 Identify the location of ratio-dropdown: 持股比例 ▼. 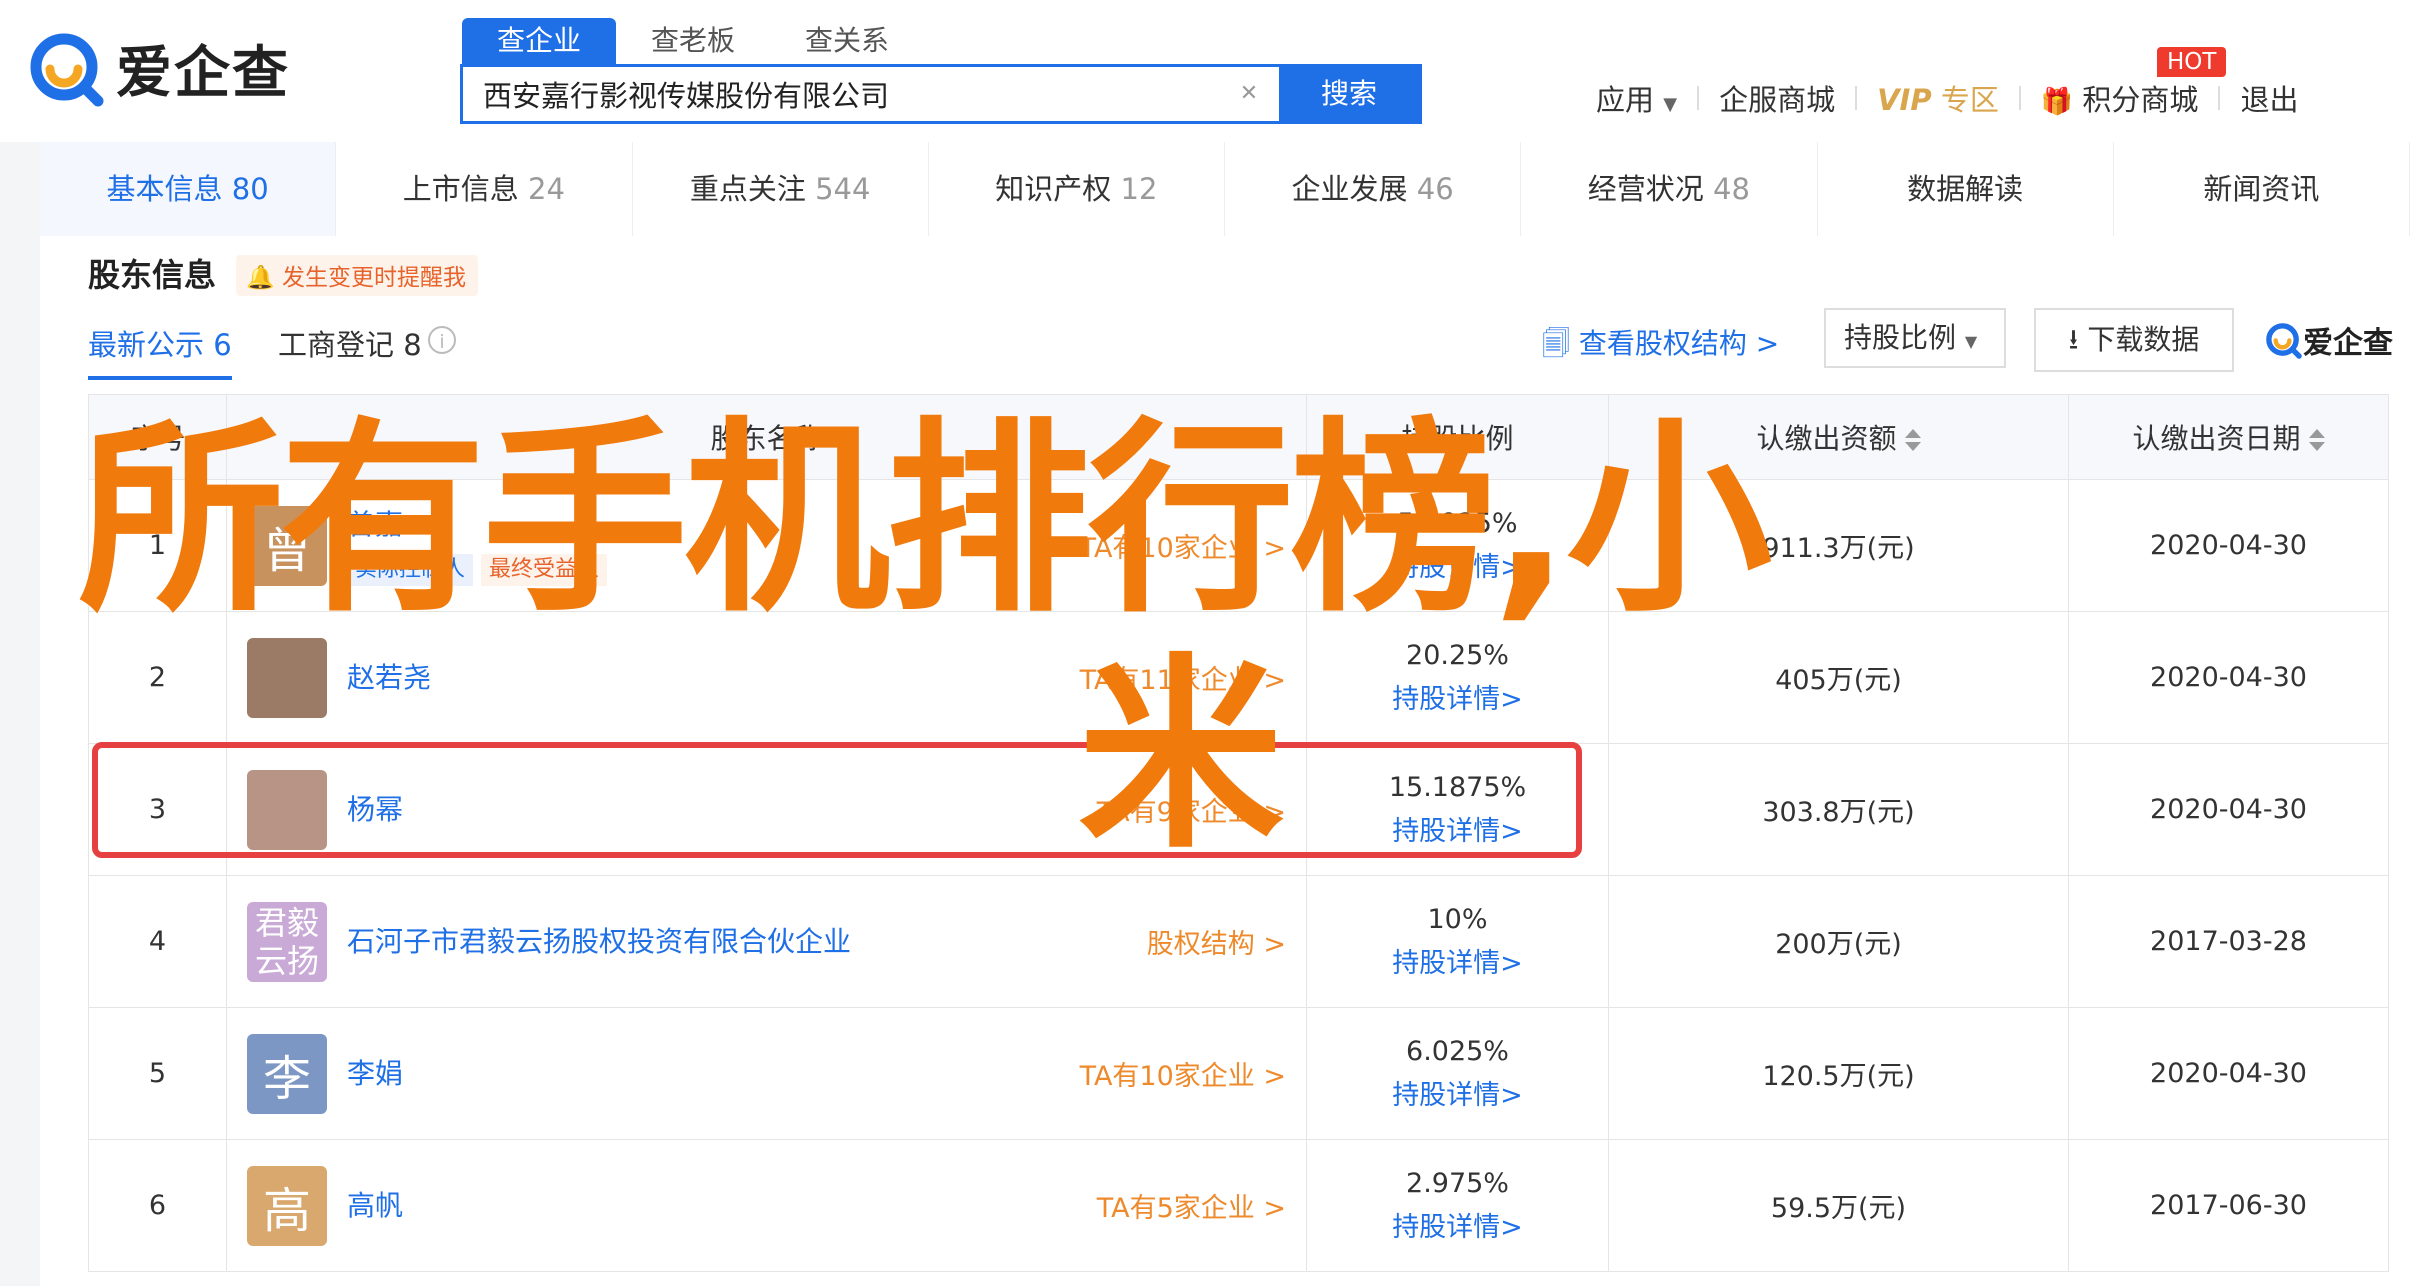
(1915, 338).